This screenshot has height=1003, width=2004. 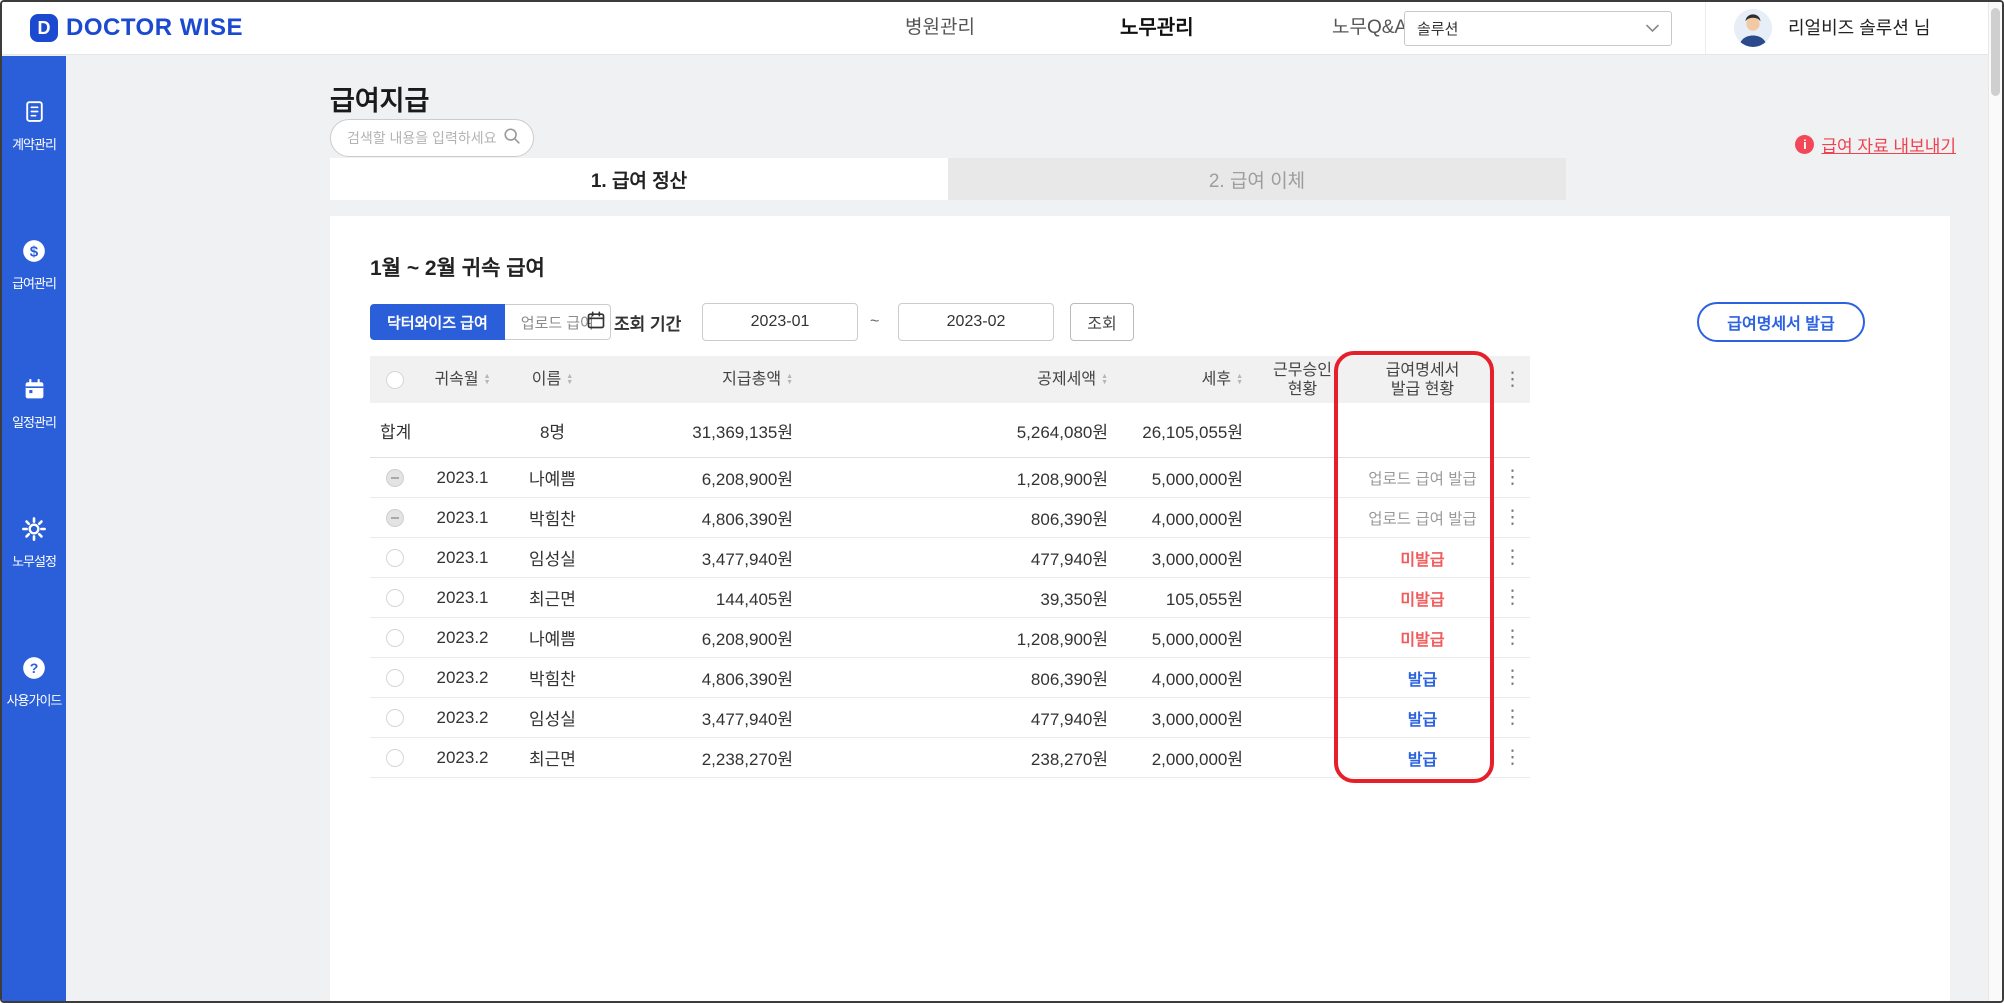 I want to click on summary-row: 합계 8명 31,369,135원 5,264,080원 26,105,055원, so click(x=950, y=430).